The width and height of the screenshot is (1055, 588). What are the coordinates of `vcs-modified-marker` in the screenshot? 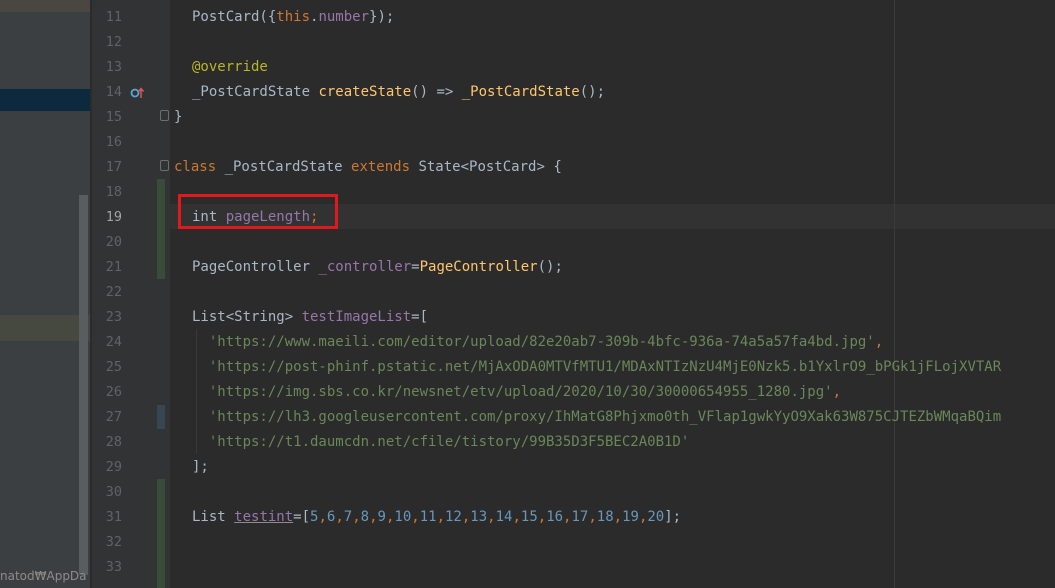 It's located at (161, 417).